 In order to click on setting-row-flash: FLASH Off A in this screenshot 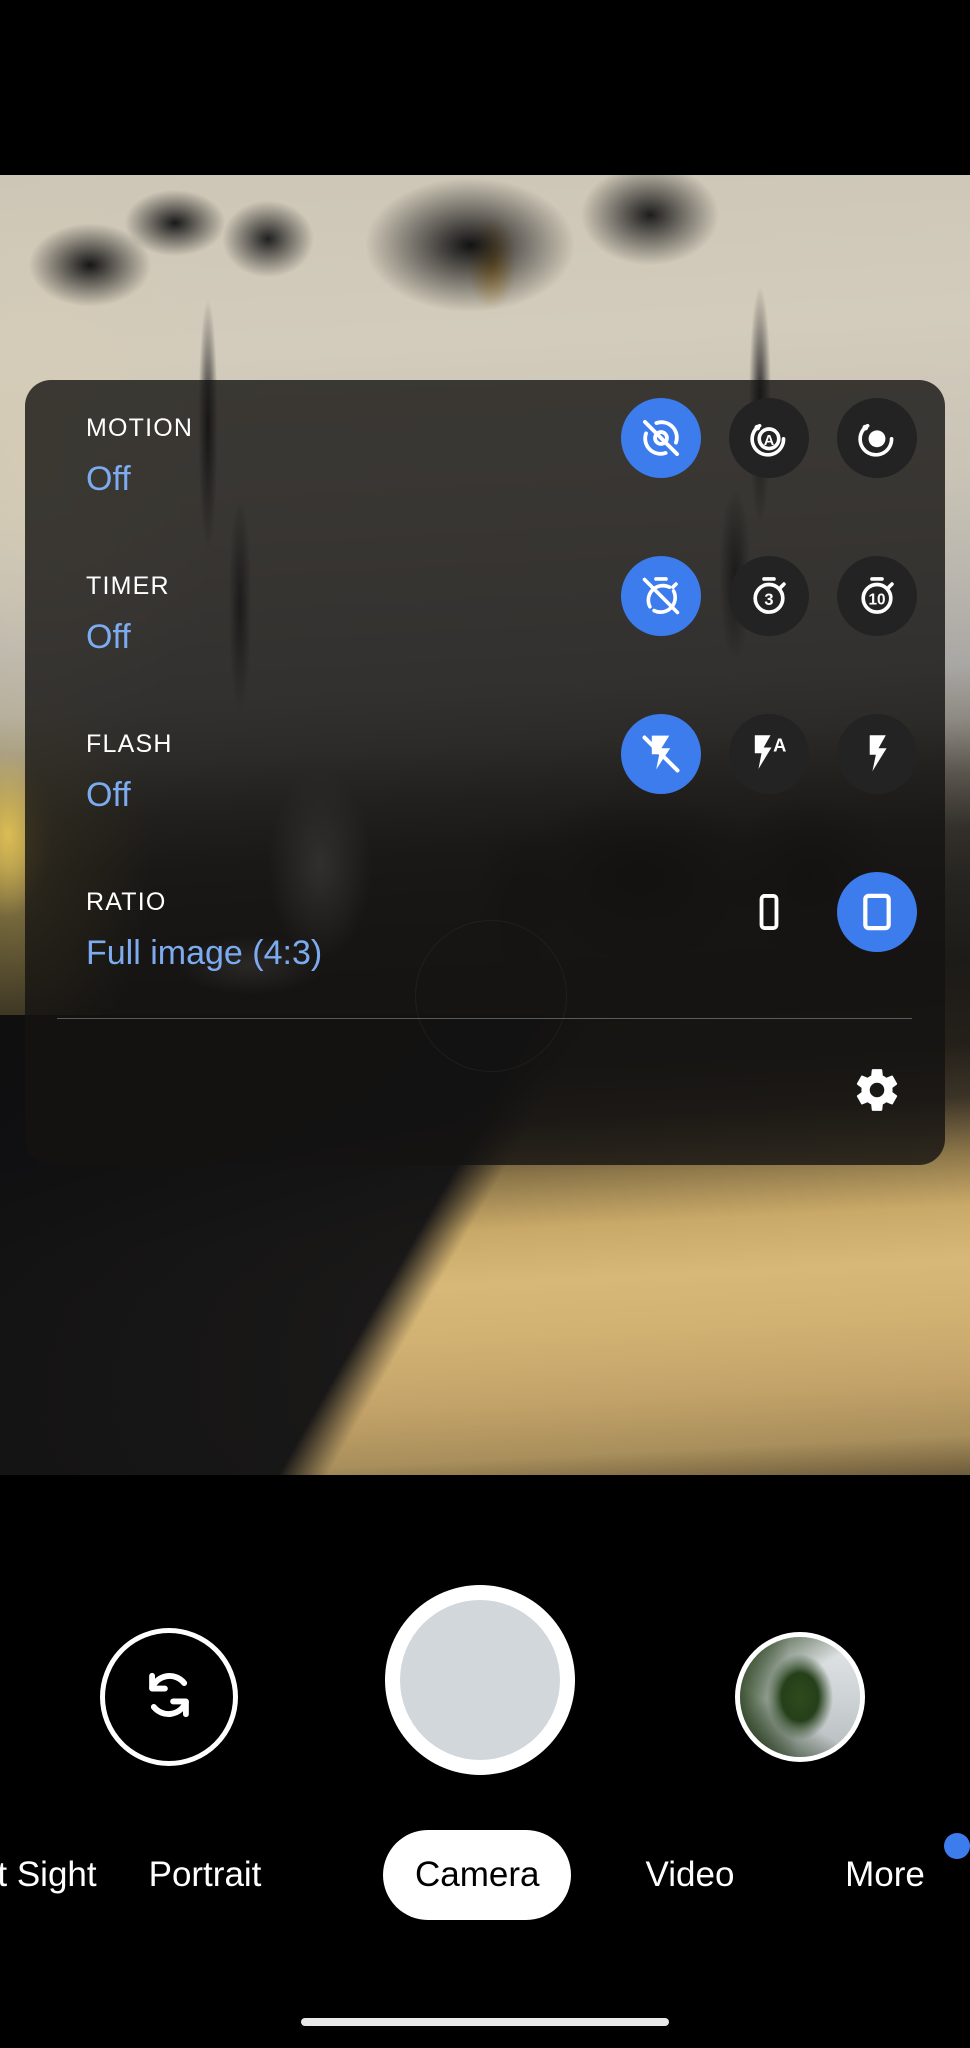, I will do `click(485, 779)`.